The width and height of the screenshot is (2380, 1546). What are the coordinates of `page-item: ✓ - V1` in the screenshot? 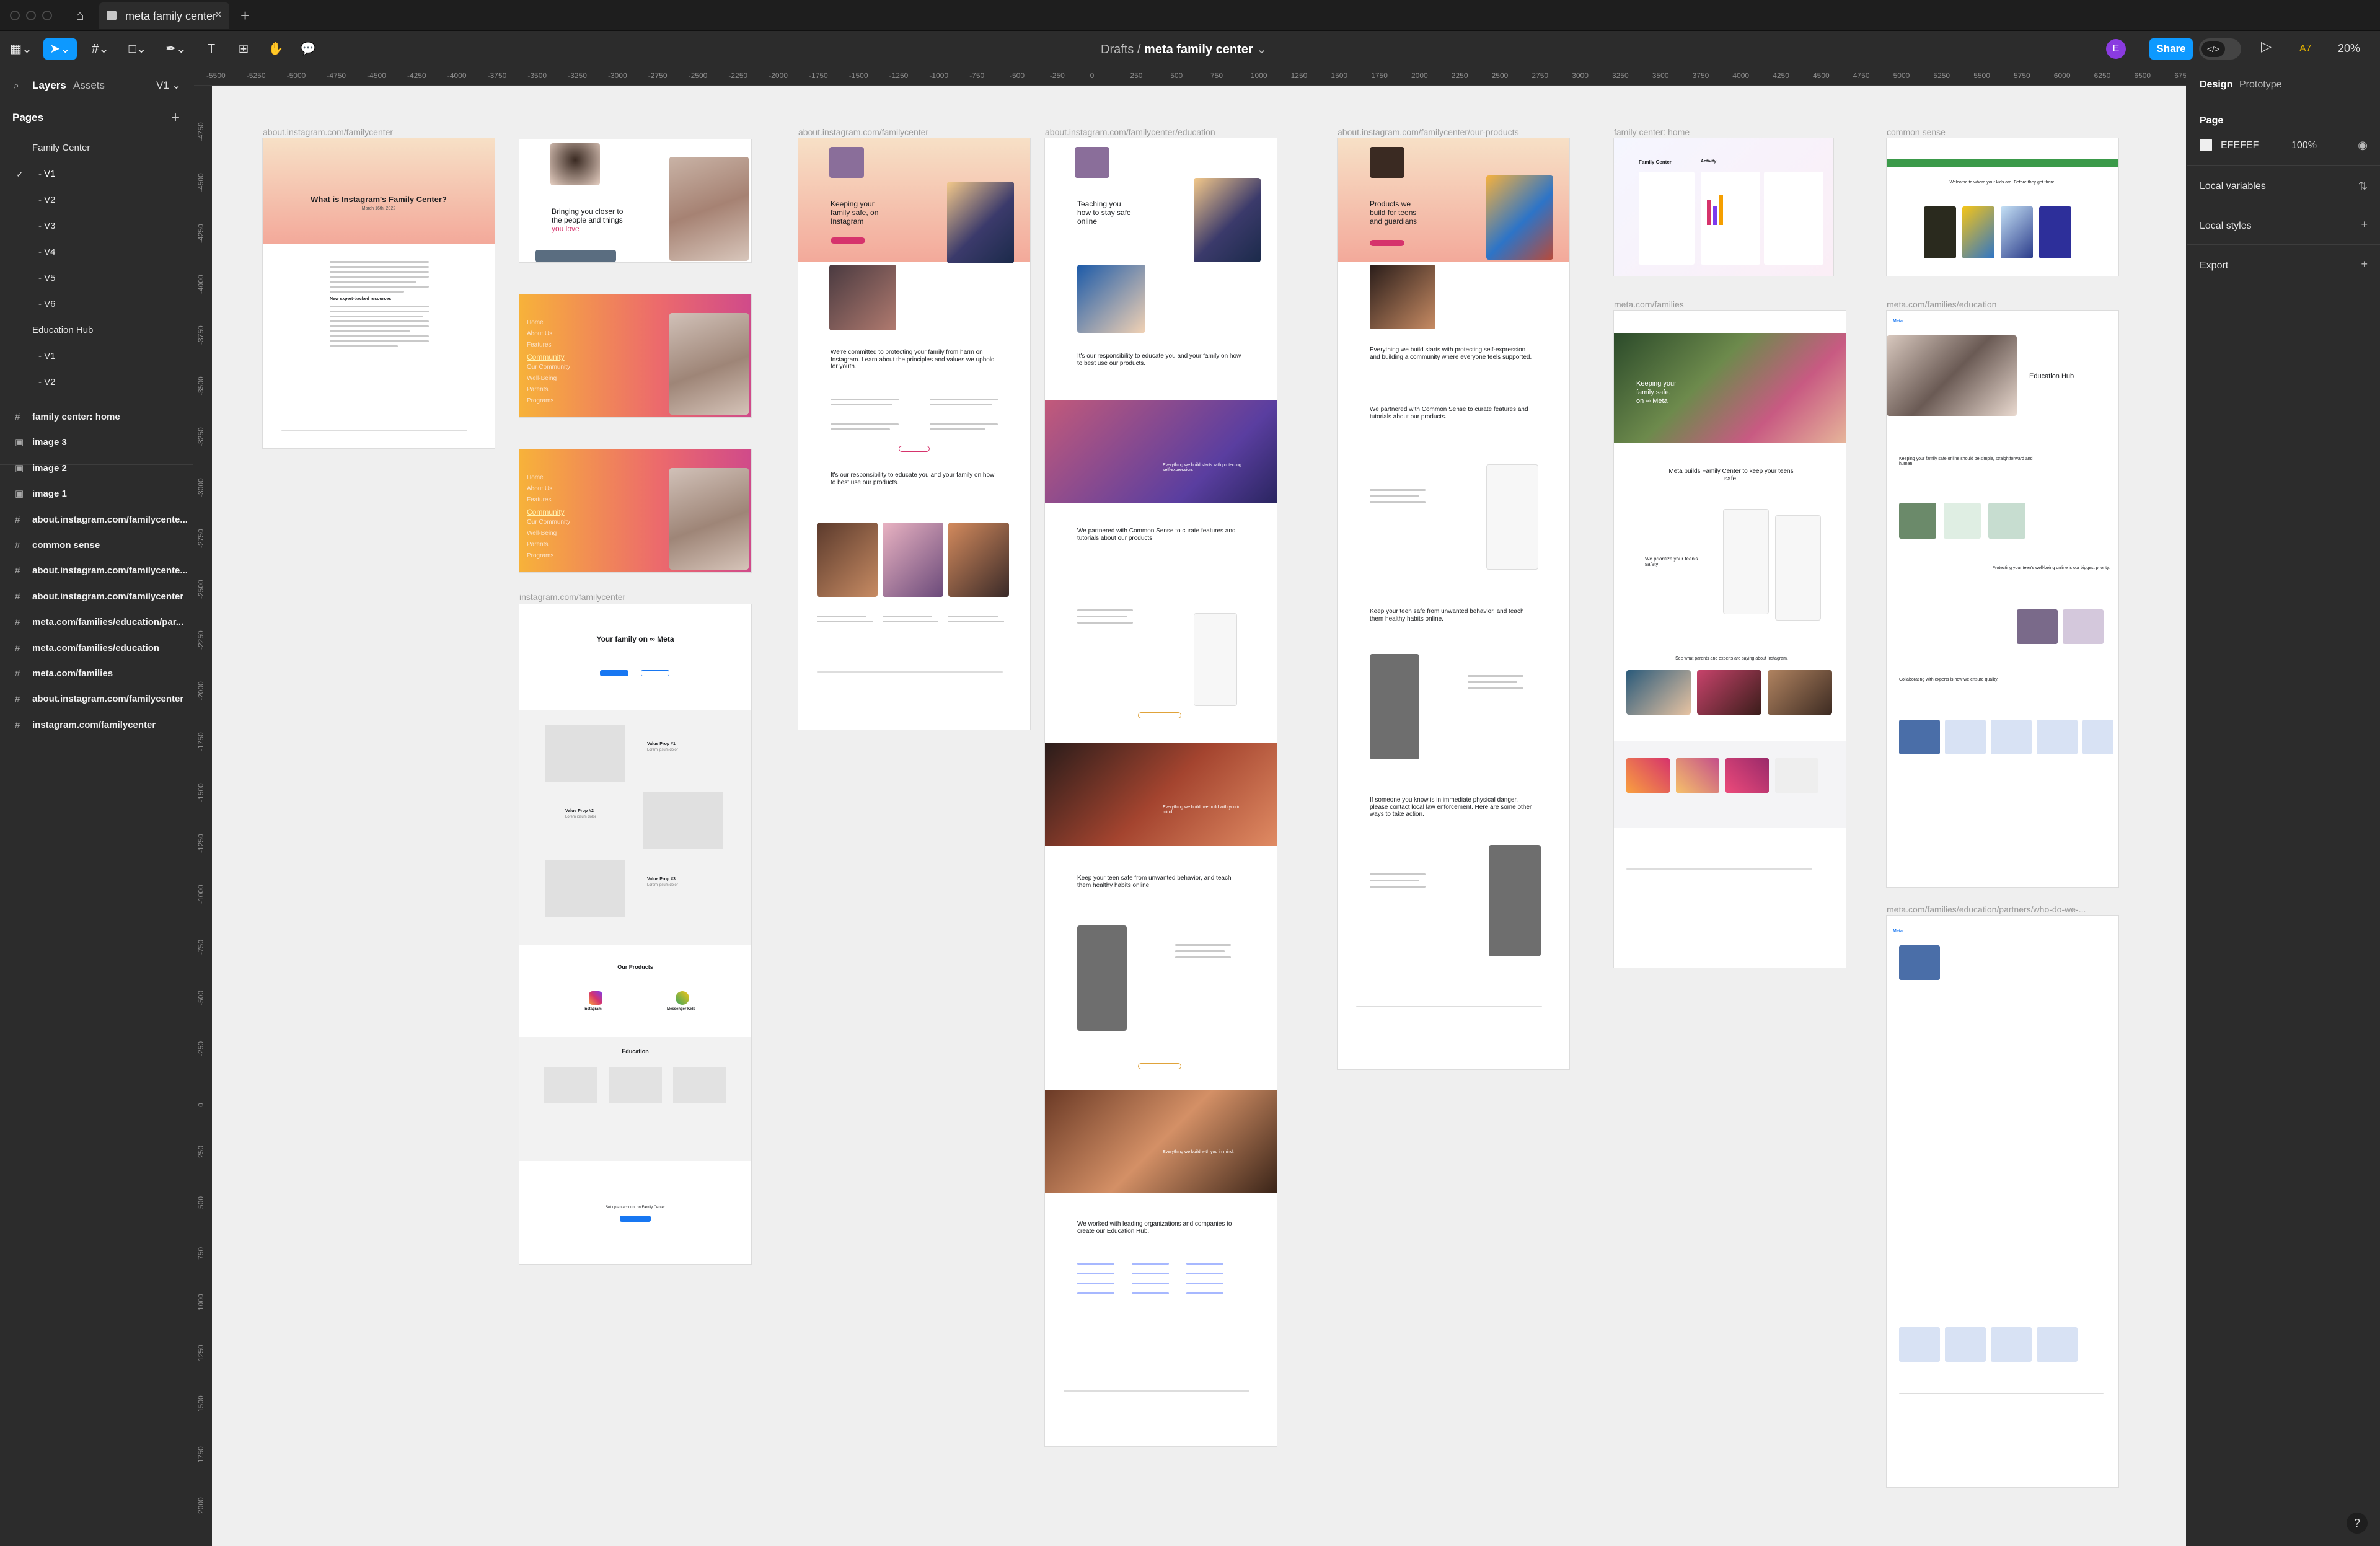 It's located at (96, 174).